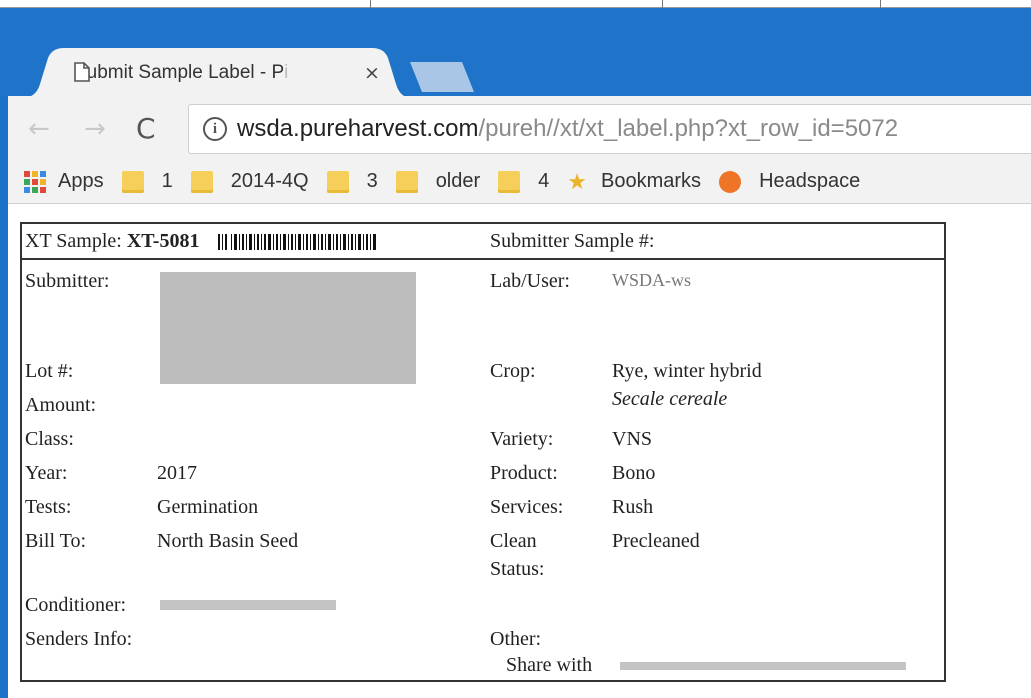 The width and height of the screenshot is (1031, 698). What do you see at coordinates (633, 507) in the screenshot?
I see `services-value: Rush` at bounding box center [633, 507].